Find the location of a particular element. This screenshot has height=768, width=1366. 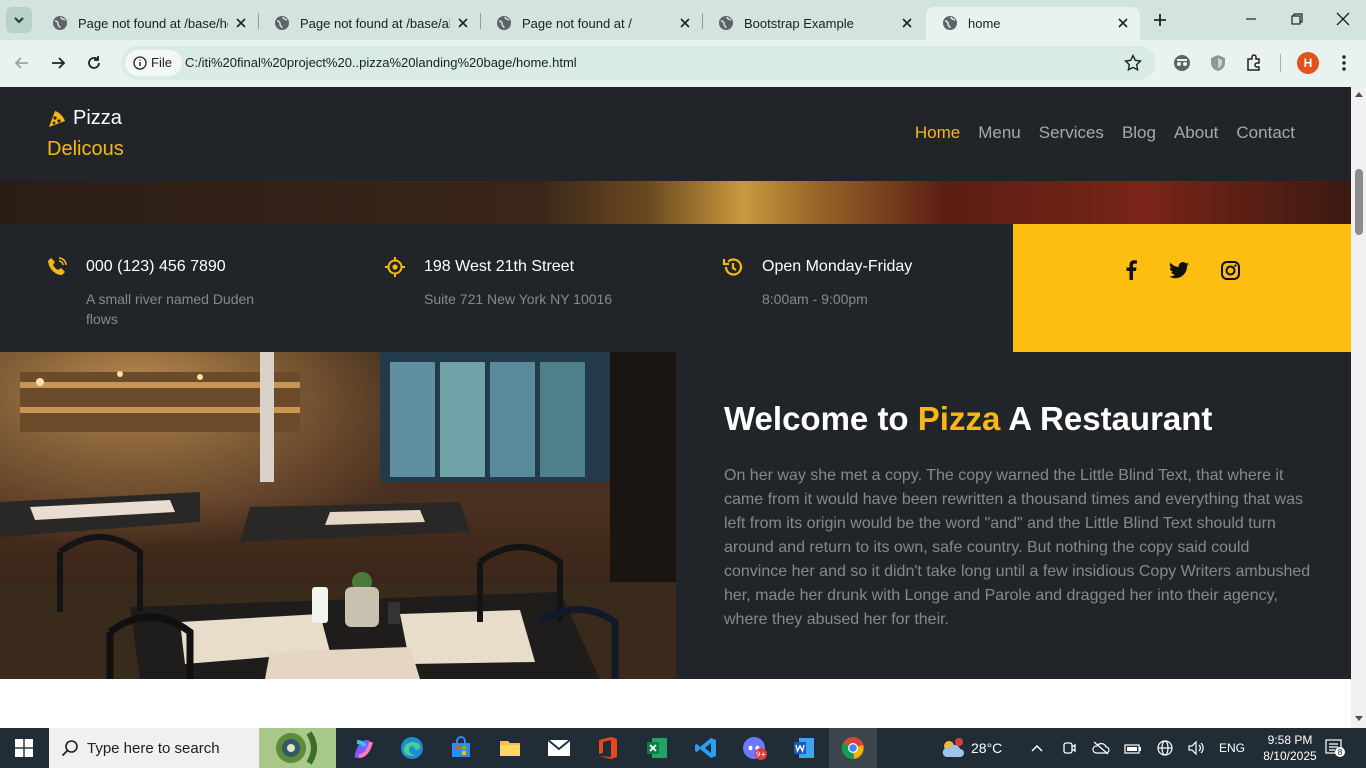

file-explorer-app is located at coordinates (510, 748).